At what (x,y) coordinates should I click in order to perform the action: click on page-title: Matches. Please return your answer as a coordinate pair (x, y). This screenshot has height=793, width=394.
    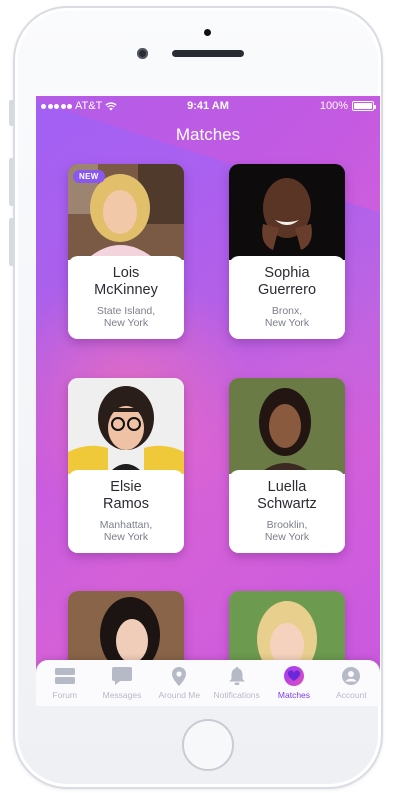
    Looking at the image, I should click on (208, 134).